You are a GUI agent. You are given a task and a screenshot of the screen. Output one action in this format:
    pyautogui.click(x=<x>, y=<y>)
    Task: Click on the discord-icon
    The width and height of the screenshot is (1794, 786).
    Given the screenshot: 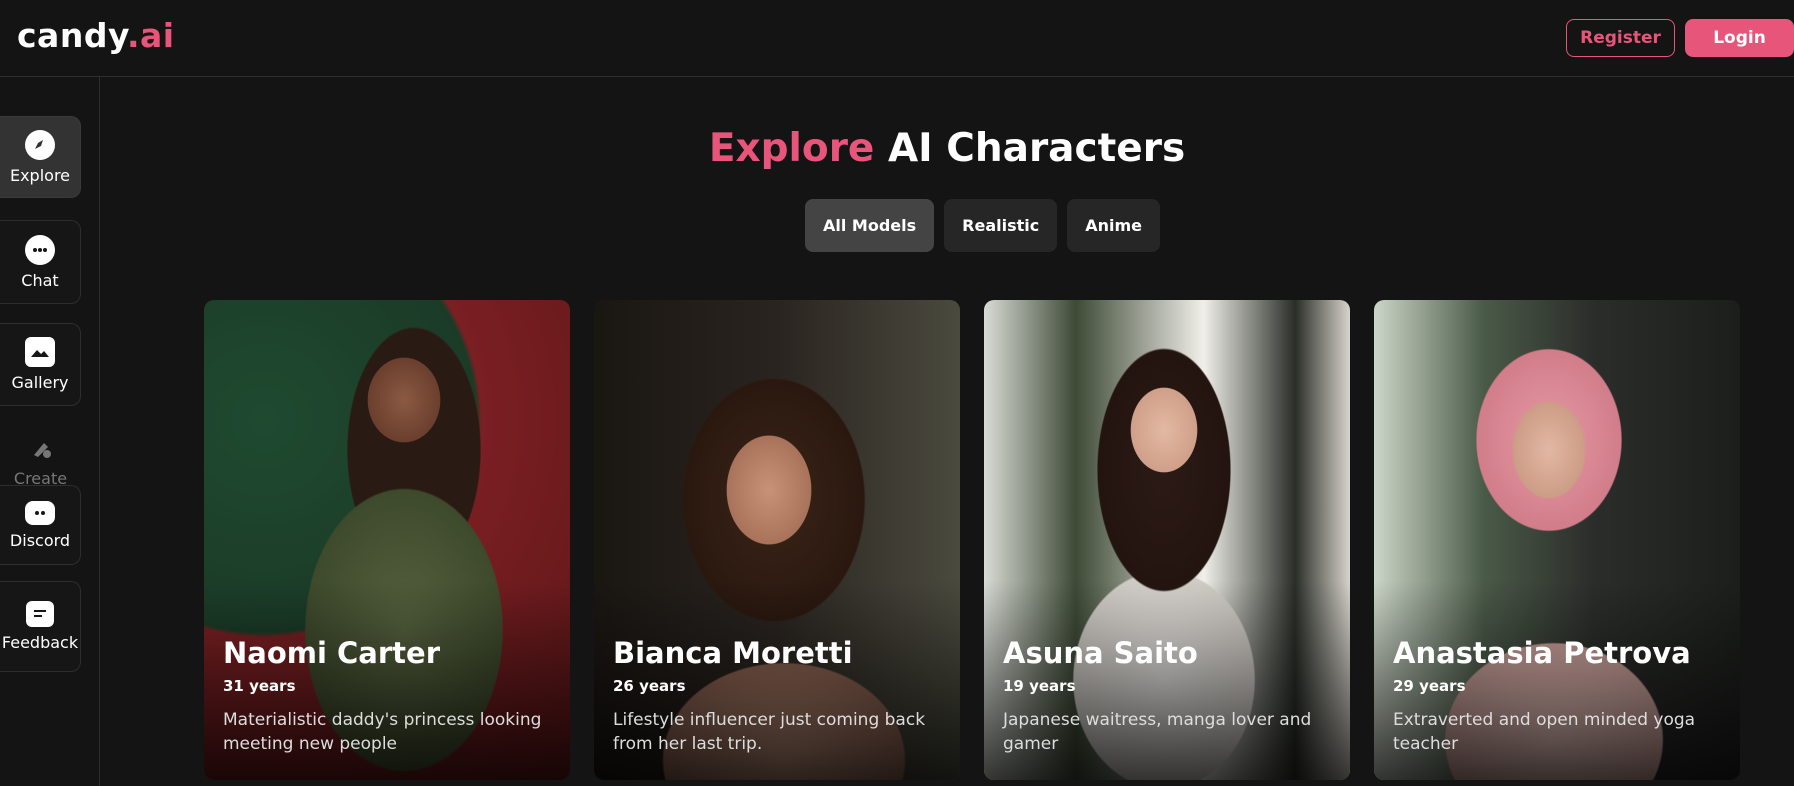 What is the action you would take?
    pyautogui.click(x=40, y=512)
    